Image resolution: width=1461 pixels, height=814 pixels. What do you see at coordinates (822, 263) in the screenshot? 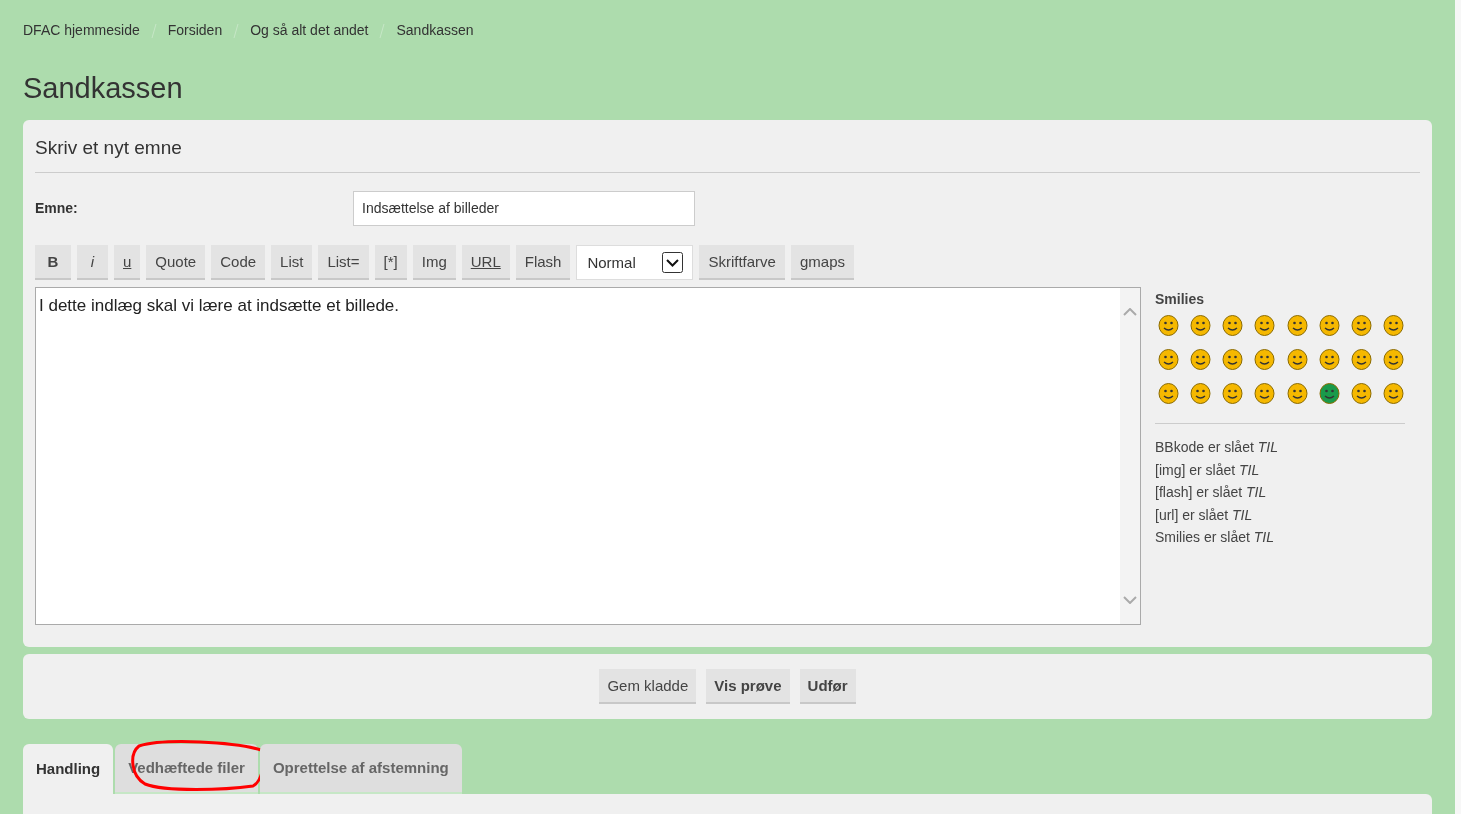
I see `toolbar-button: gmaps` at bounding box center [822, 263].